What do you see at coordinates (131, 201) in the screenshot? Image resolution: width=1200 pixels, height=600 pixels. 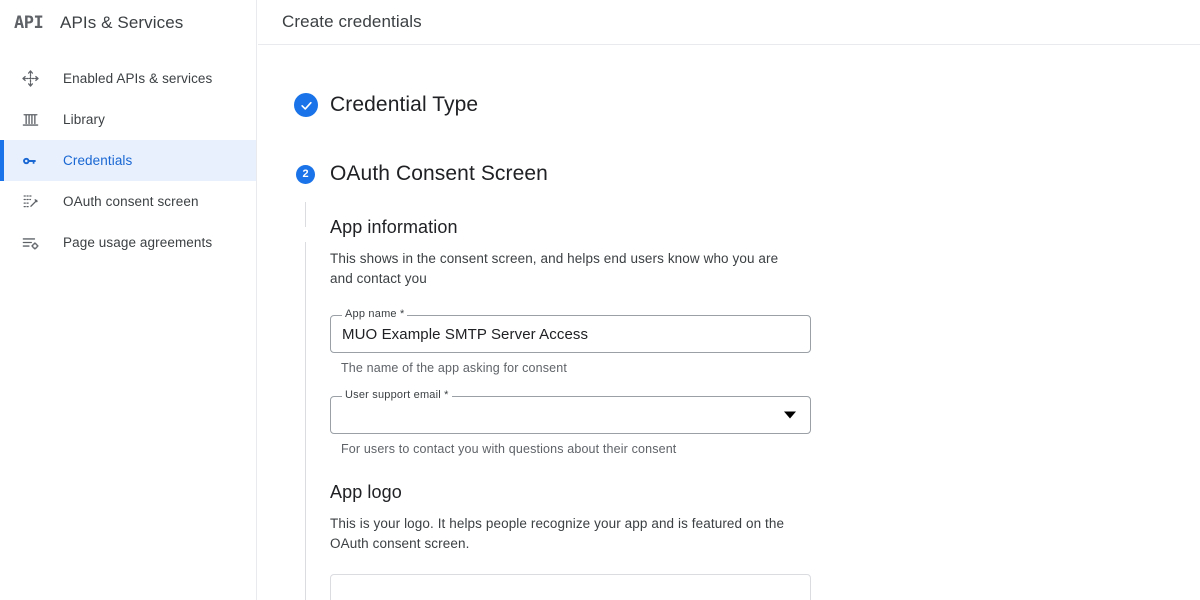 I see `sidebar-item-label: OAuth consent screen` at bounding box center [131, 201].